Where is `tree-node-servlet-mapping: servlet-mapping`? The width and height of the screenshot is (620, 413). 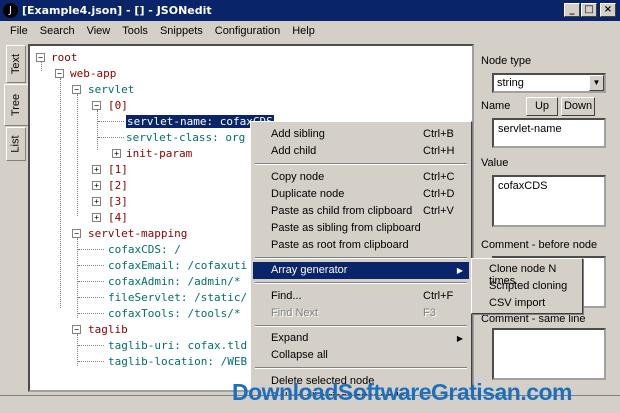
tree-node-servlet-mapping: servlet-mapping is located at coordinates (137, 233).